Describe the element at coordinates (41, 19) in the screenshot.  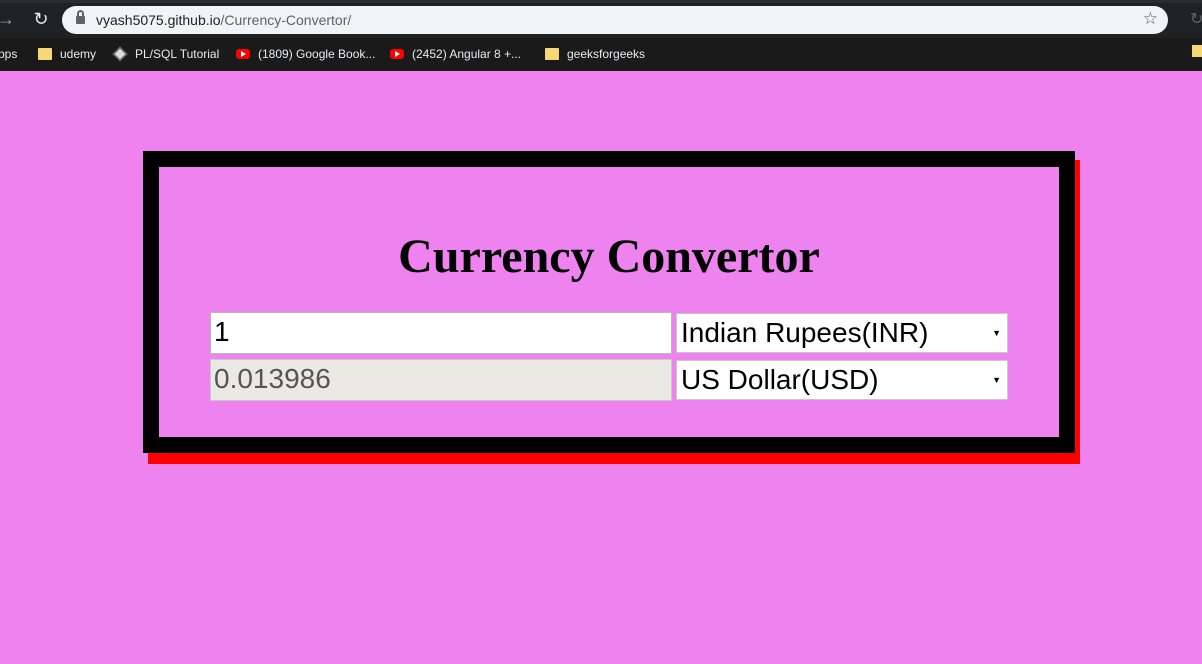
I see `reload-icon: ↻` at that location.